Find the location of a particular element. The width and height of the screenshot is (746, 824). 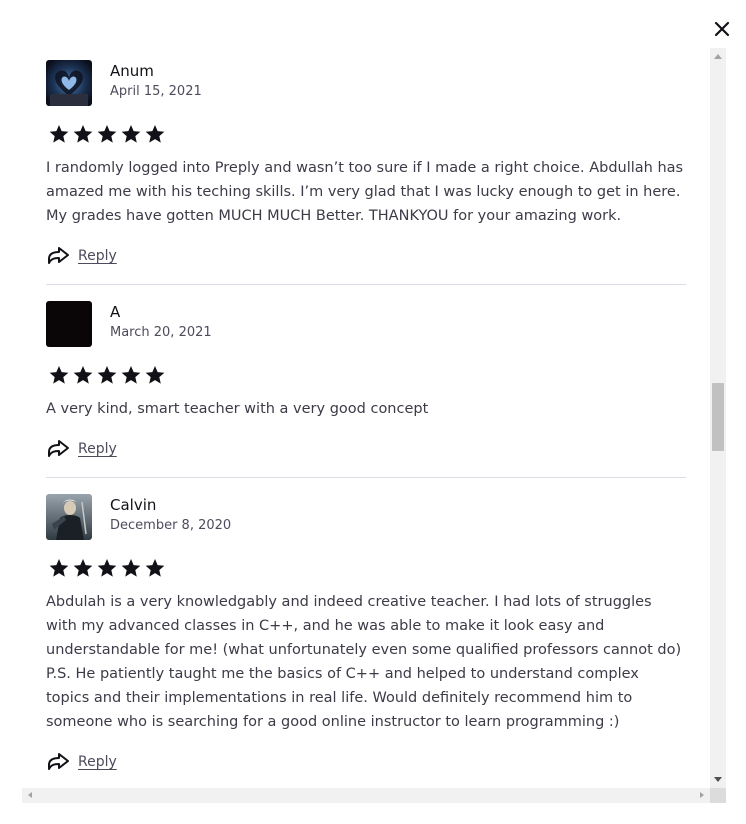

horizontal-scrollbar is located at coordinates (366, 795).